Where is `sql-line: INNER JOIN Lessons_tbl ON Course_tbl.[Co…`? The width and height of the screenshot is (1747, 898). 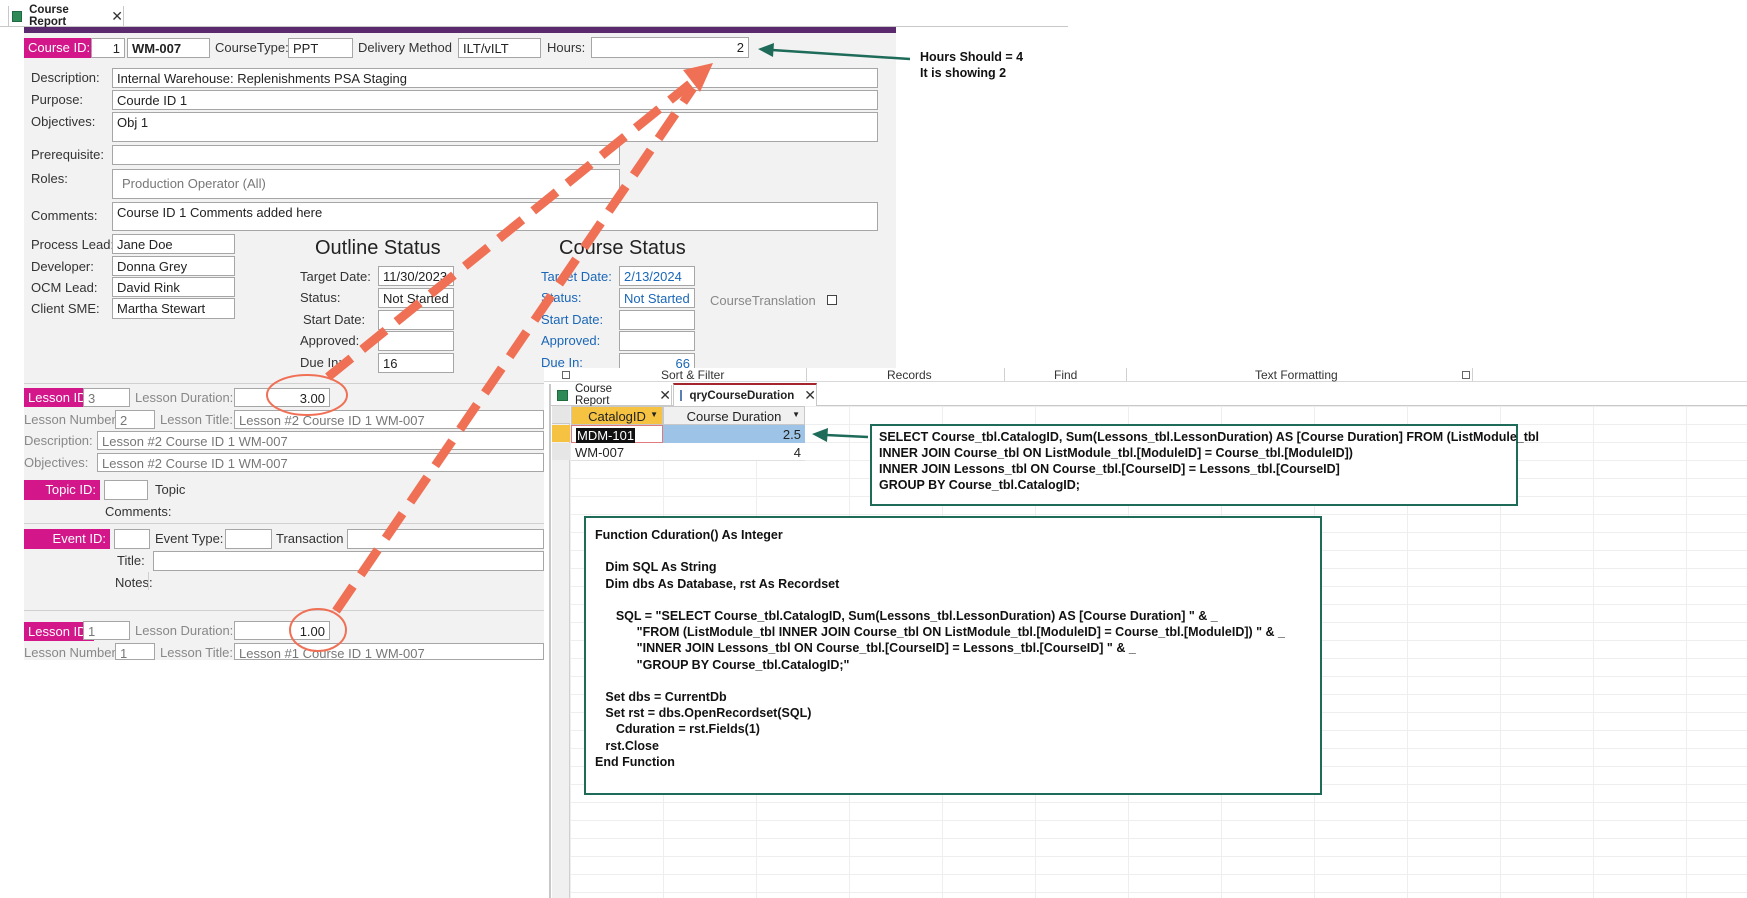
sql-line: INNER JOIN Lessons_tbl ON Course_tbl.[Co… is located at coordinates (1109, 469).